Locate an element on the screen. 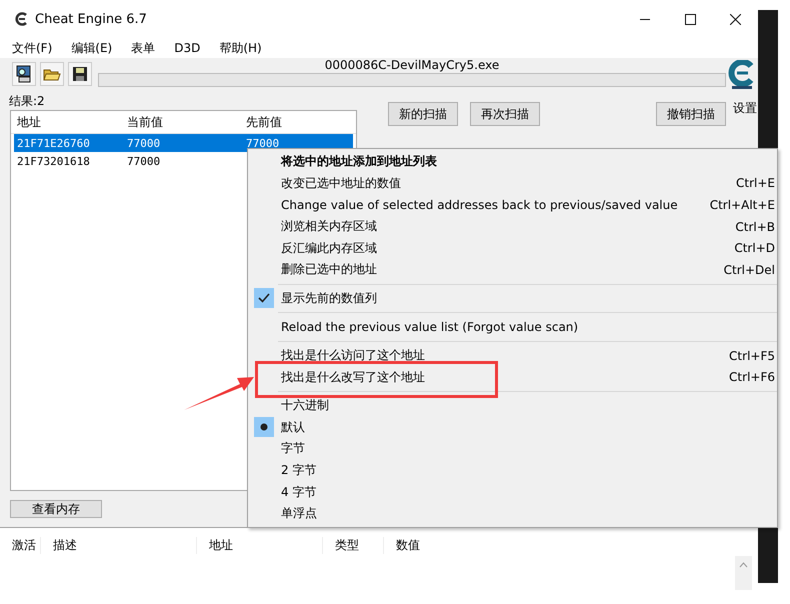 The width and height of the screenshot is (790, 604). menu-item: 找出是什么访问了这个地址 is located at coordinates (505, 355).